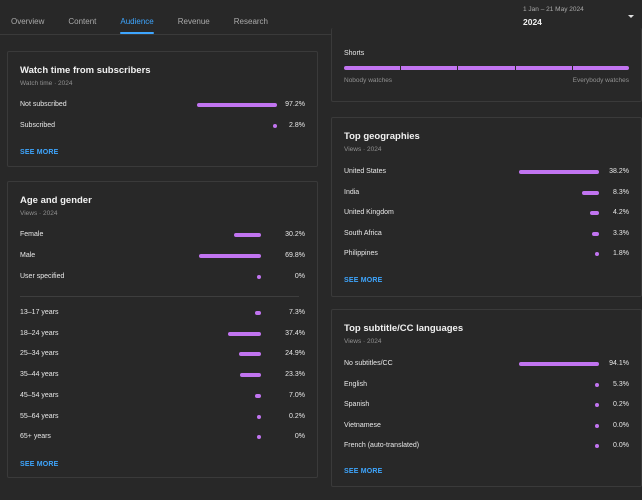 This screenshot has height=500, width=642. Describe the element at coordinates (486, 446) in the screenshot. I see `list-item: French (auto-translated) 0.0%` at that location.